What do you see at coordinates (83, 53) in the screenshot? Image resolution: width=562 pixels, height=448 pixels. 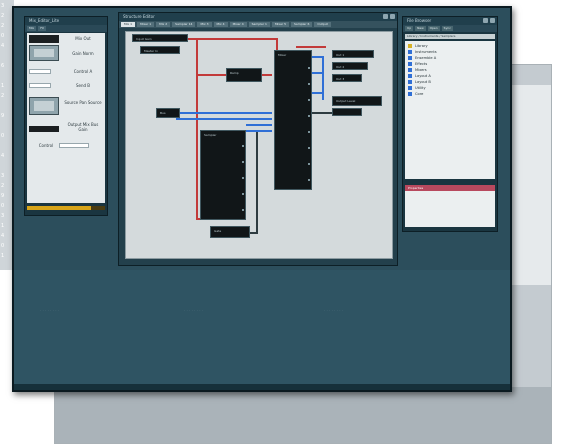 I see `property-label: Gain Norm` at bounding box center [83, 53].